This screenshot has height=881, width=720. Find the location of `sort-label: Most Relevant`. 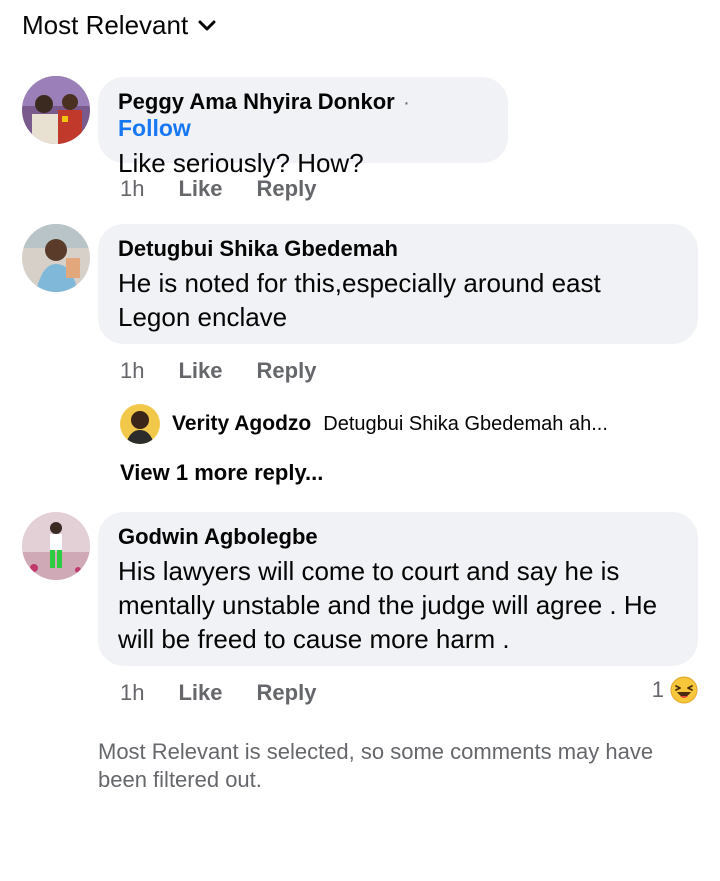

sort-label: Most Relevant is located at coordinates (105, 25).